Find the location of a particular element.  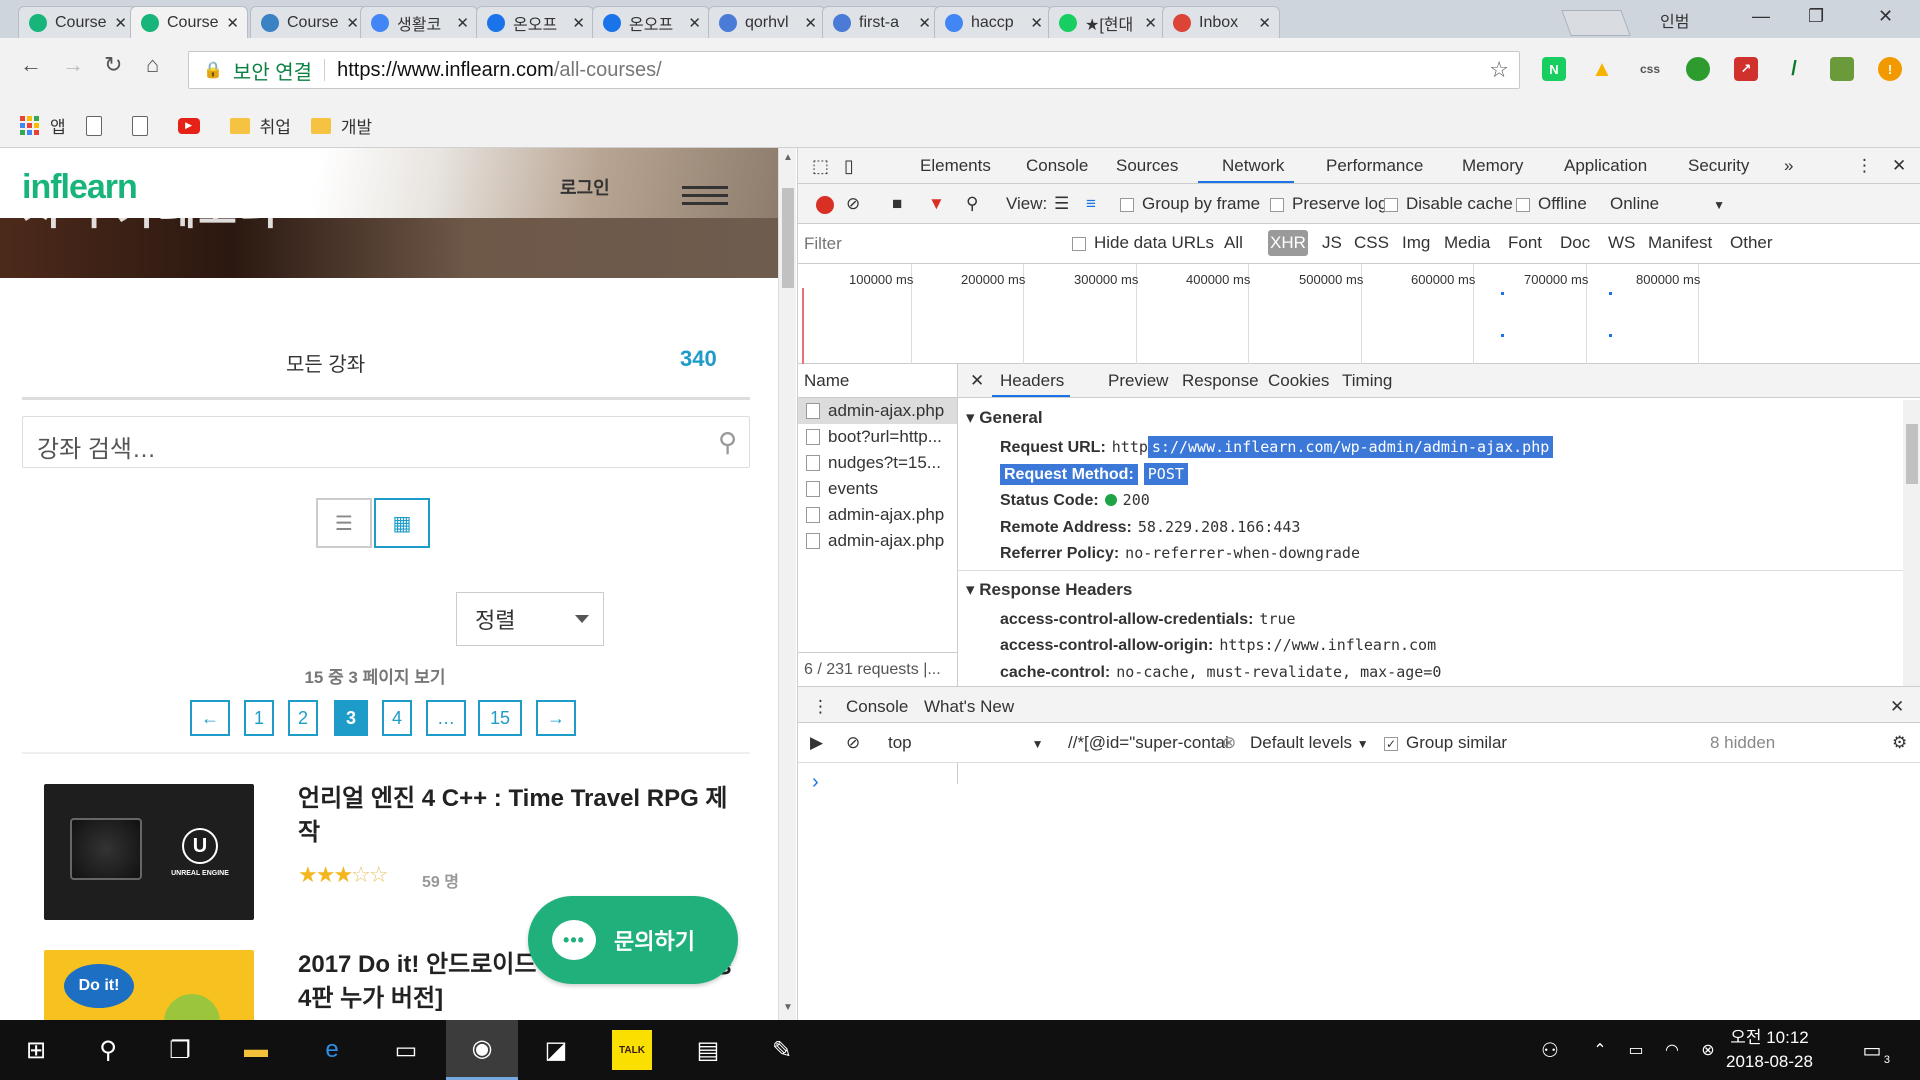

tab-preview: Preview is located at coordinates (1138, 381).